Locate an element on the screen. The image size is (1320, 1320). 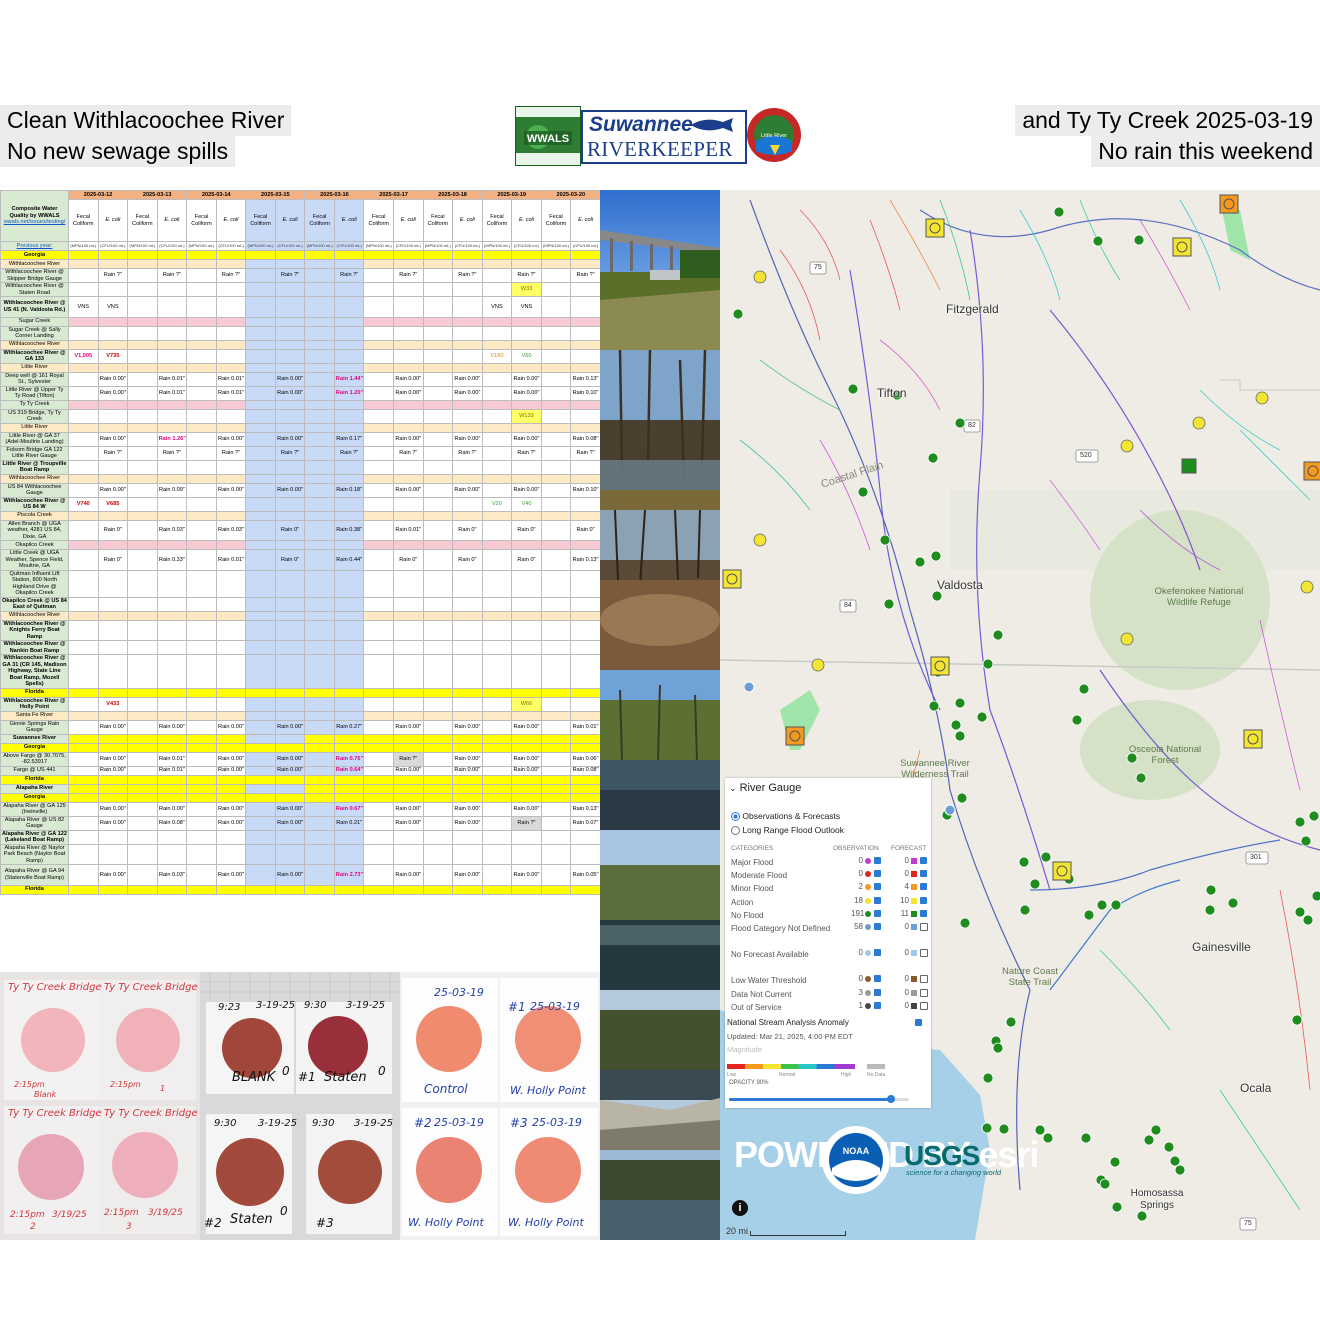
option-long-range: Long Range Flood Outlook is located at coordinates (787, 830).